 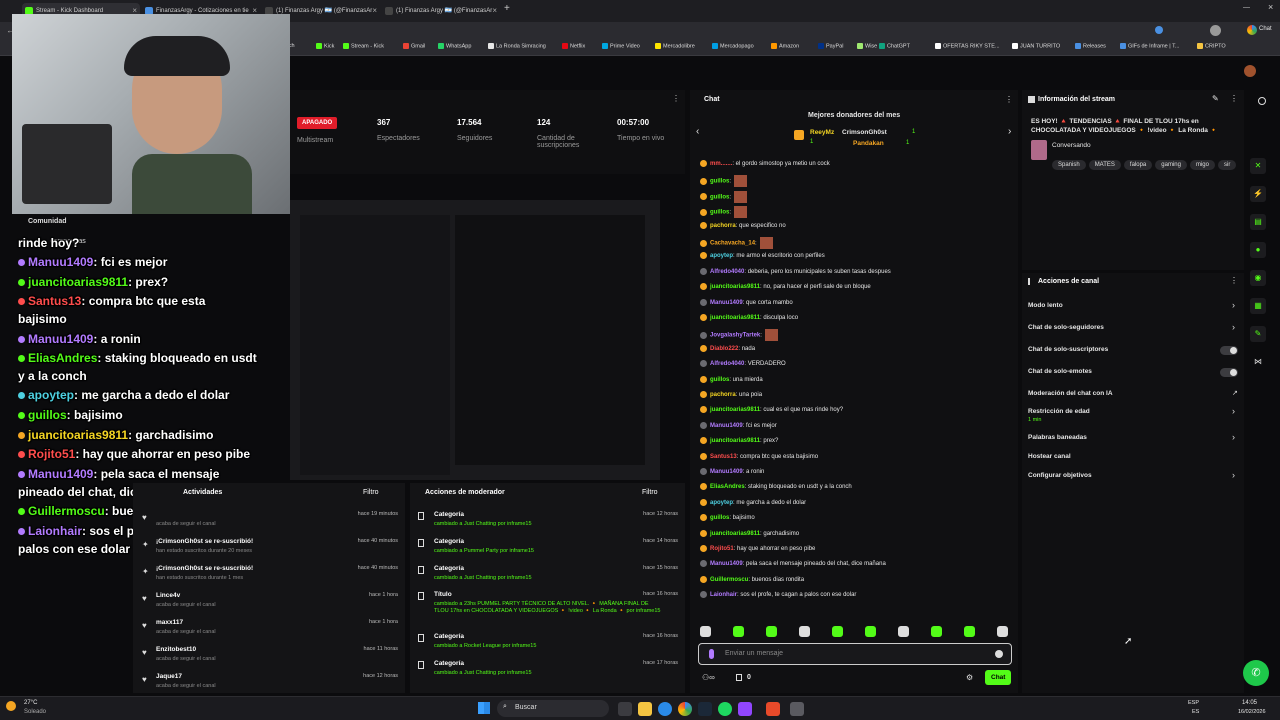 I want to click on language-indicator: ESP, so click(x=1193, y=703).